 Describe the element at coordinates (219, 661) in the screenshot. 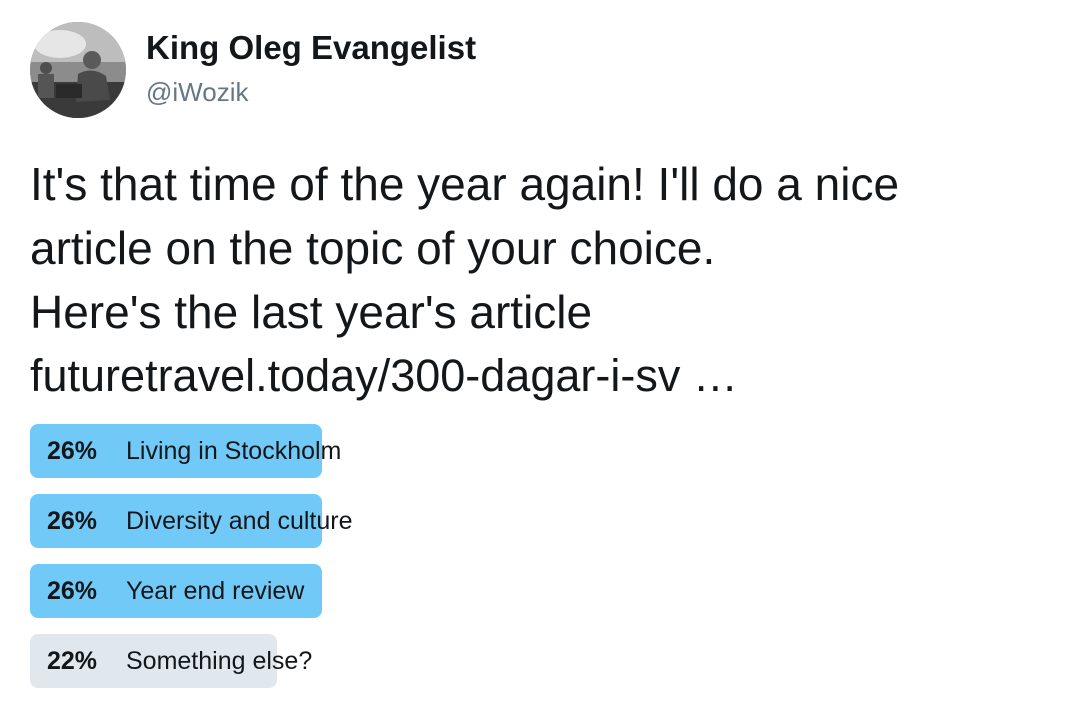

I see `poll-option-label: Something else?` at that location.